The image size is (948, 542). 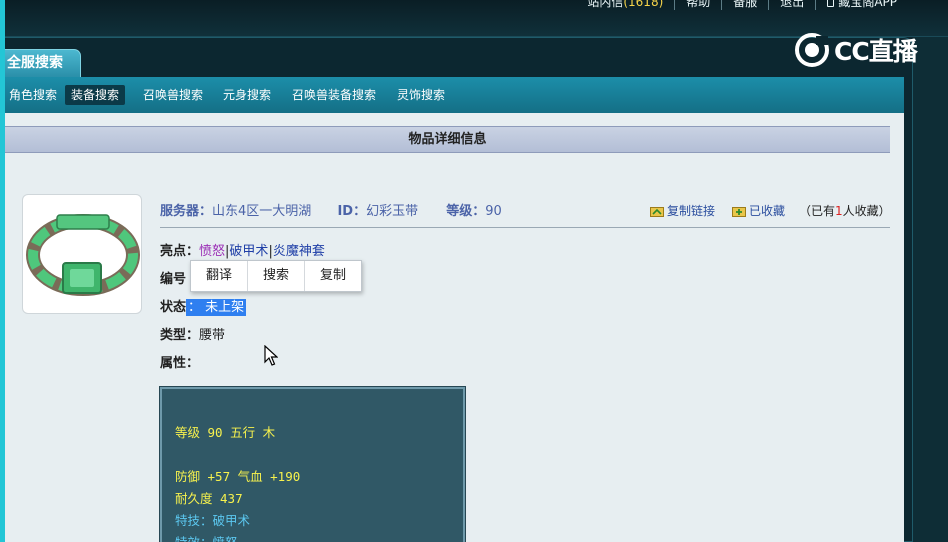 What do you see at coordinates (831, 3) in the screenshot?
I see `phone-icon` at bounding box center [831, 3].